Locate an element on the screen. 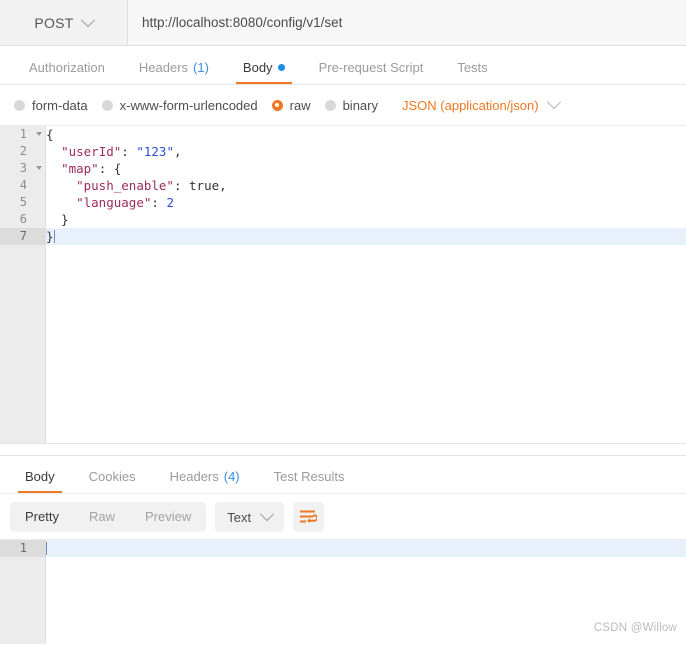 This screenshot has width=686, height=659. tab-count: (4) is located at coordinates (231, 476).